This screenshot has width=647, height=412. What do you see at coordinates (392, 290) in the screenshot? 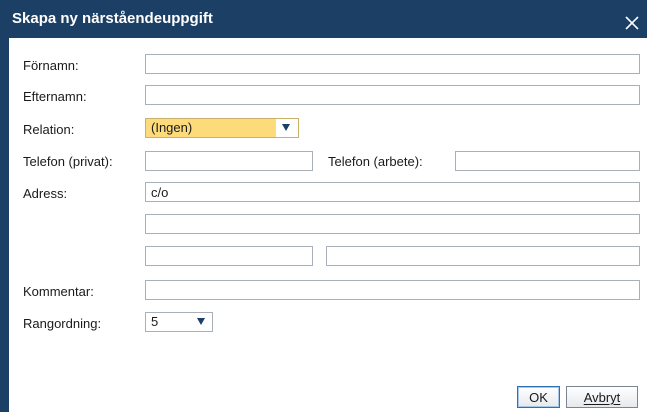
I see `kommentar-input` at bounding box center [392, 290].